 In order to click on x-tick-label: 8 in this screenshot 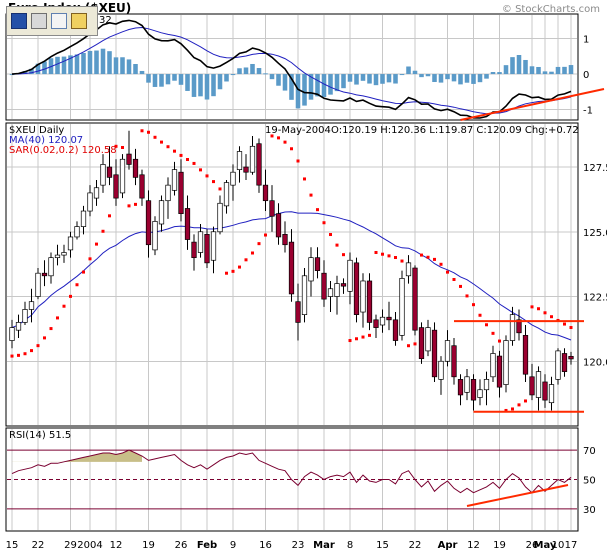, I will do `click(350, 545)`.